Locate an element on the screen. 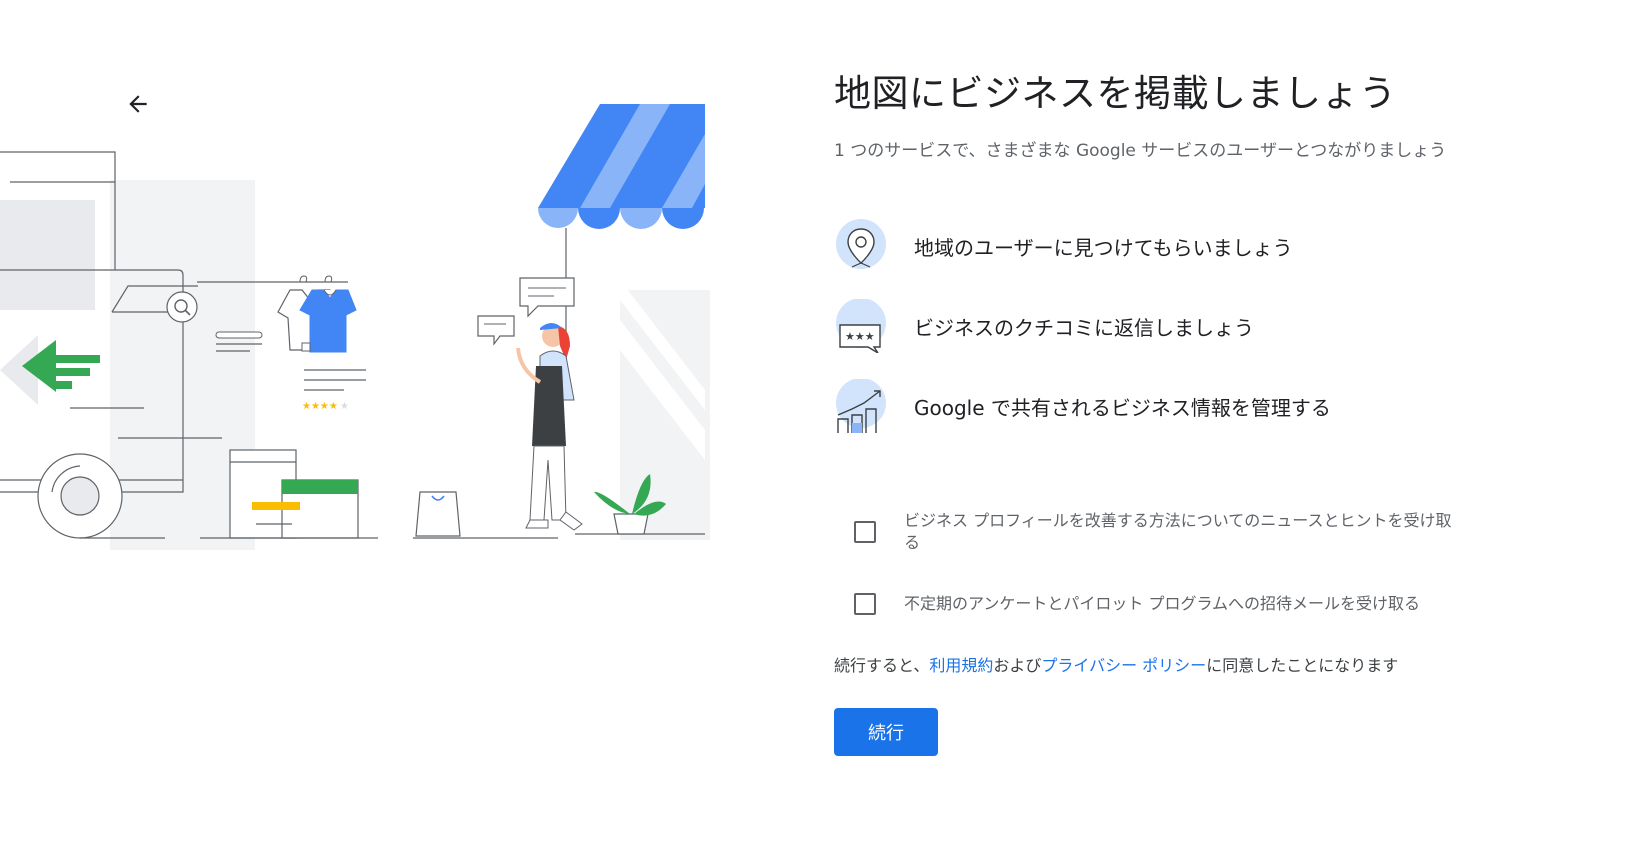  news-tips-option: ビジネス プロフィールを改善する方法についてのニュースとヒントを受け取る is located at coordinates (1154, 532).